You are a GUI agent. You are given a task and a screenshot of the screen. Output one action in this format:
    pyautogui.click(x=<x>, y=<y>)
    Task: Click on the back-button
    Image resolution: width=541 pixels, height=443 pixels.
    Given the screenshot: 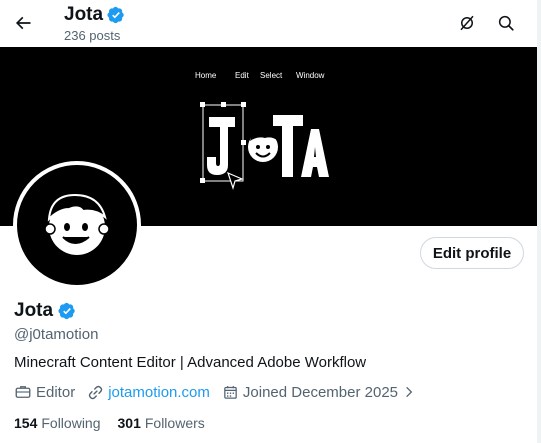 What is the action you would take?
    pyautogui.click(x=23, y=23)
    